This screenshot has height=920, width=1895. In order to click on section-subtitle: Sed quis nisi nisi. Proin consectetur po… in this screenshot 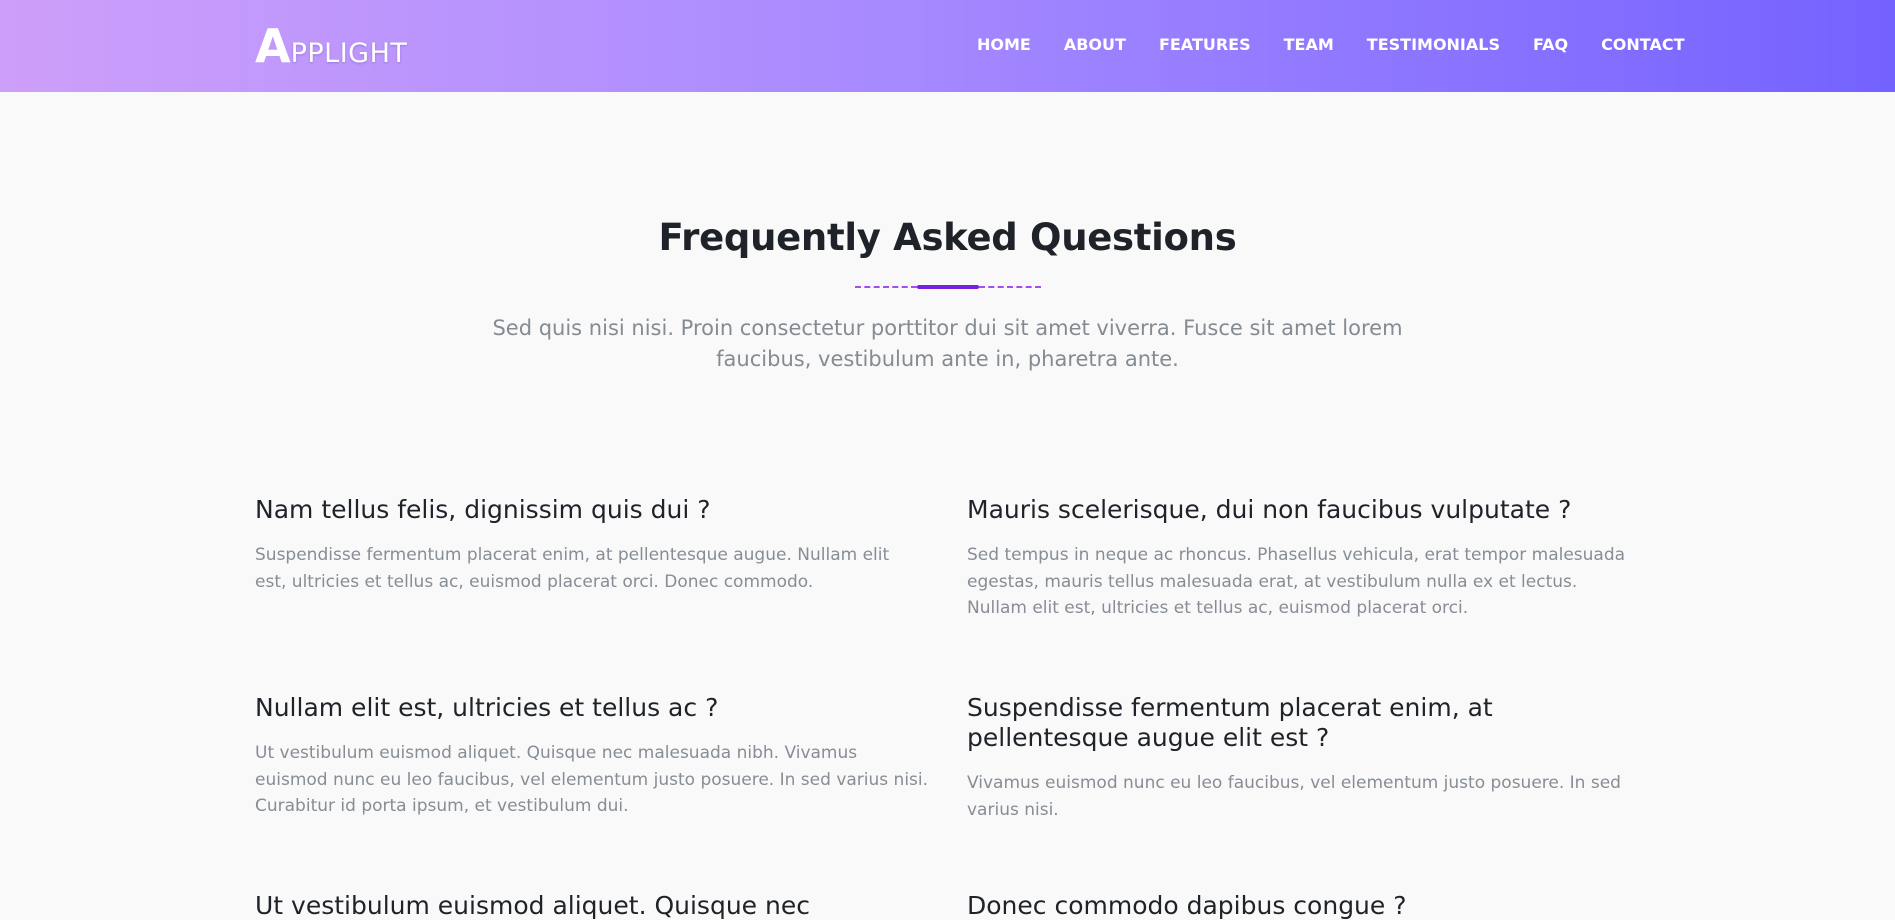, I will do `click(947, 344)`.